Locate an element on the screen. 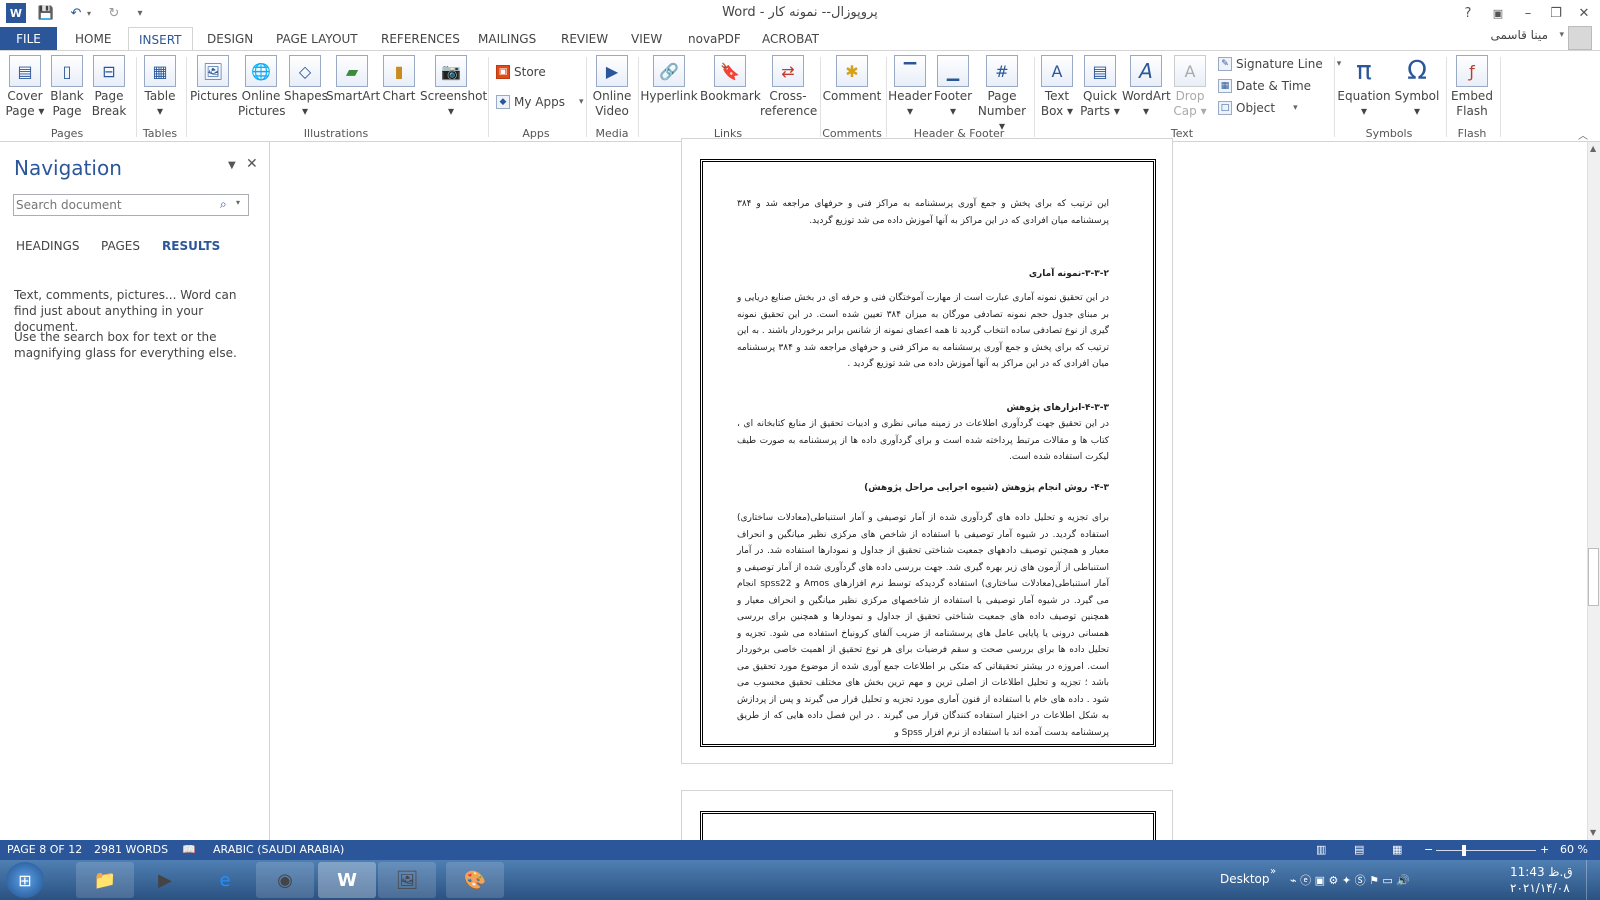  chevron-right-icon: » is located at coordinates (1273, 871).